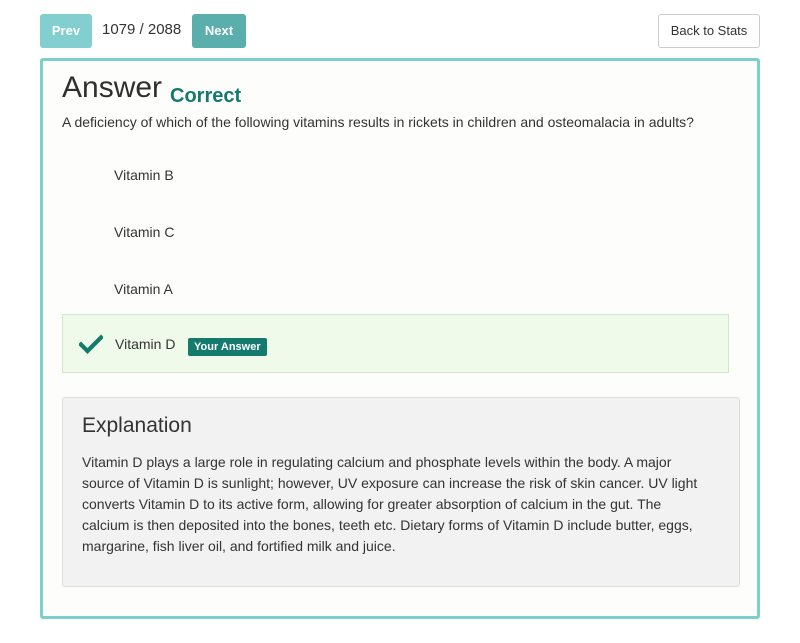  Describe the element at coordinates (400, 31) in the screenshot. I see `top-navigation: Prev 1079 / 2088 Next Back to Stats` at that location.